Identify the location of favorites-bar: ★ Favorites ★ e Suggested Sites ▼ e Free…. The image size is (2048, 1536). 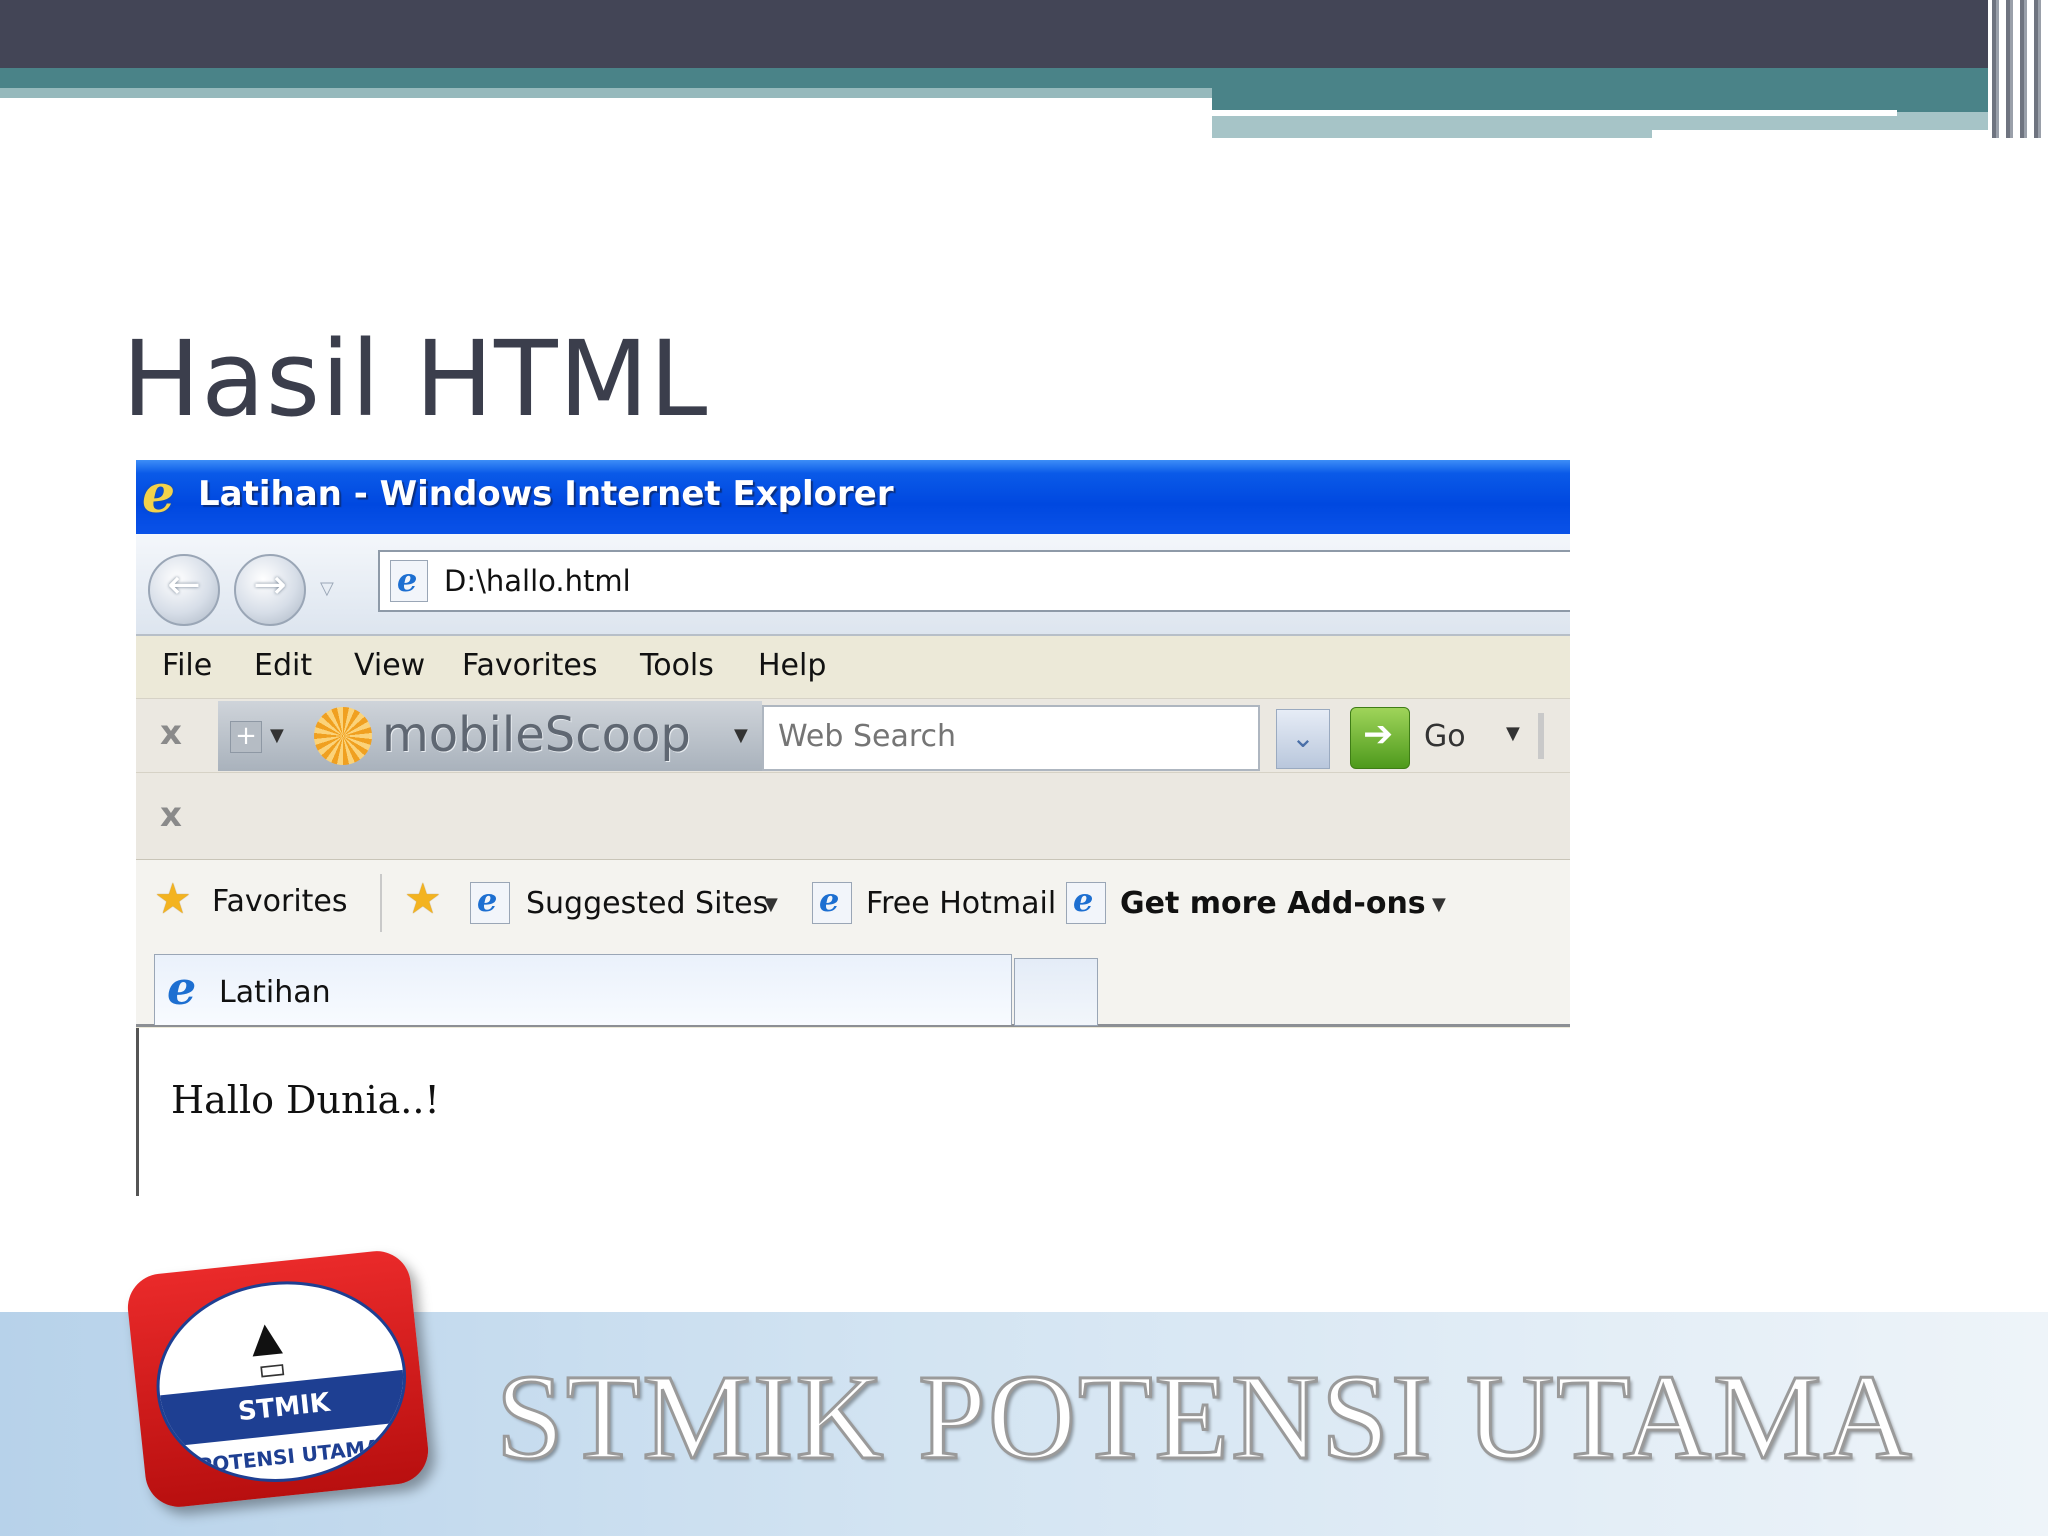
(853, 902).